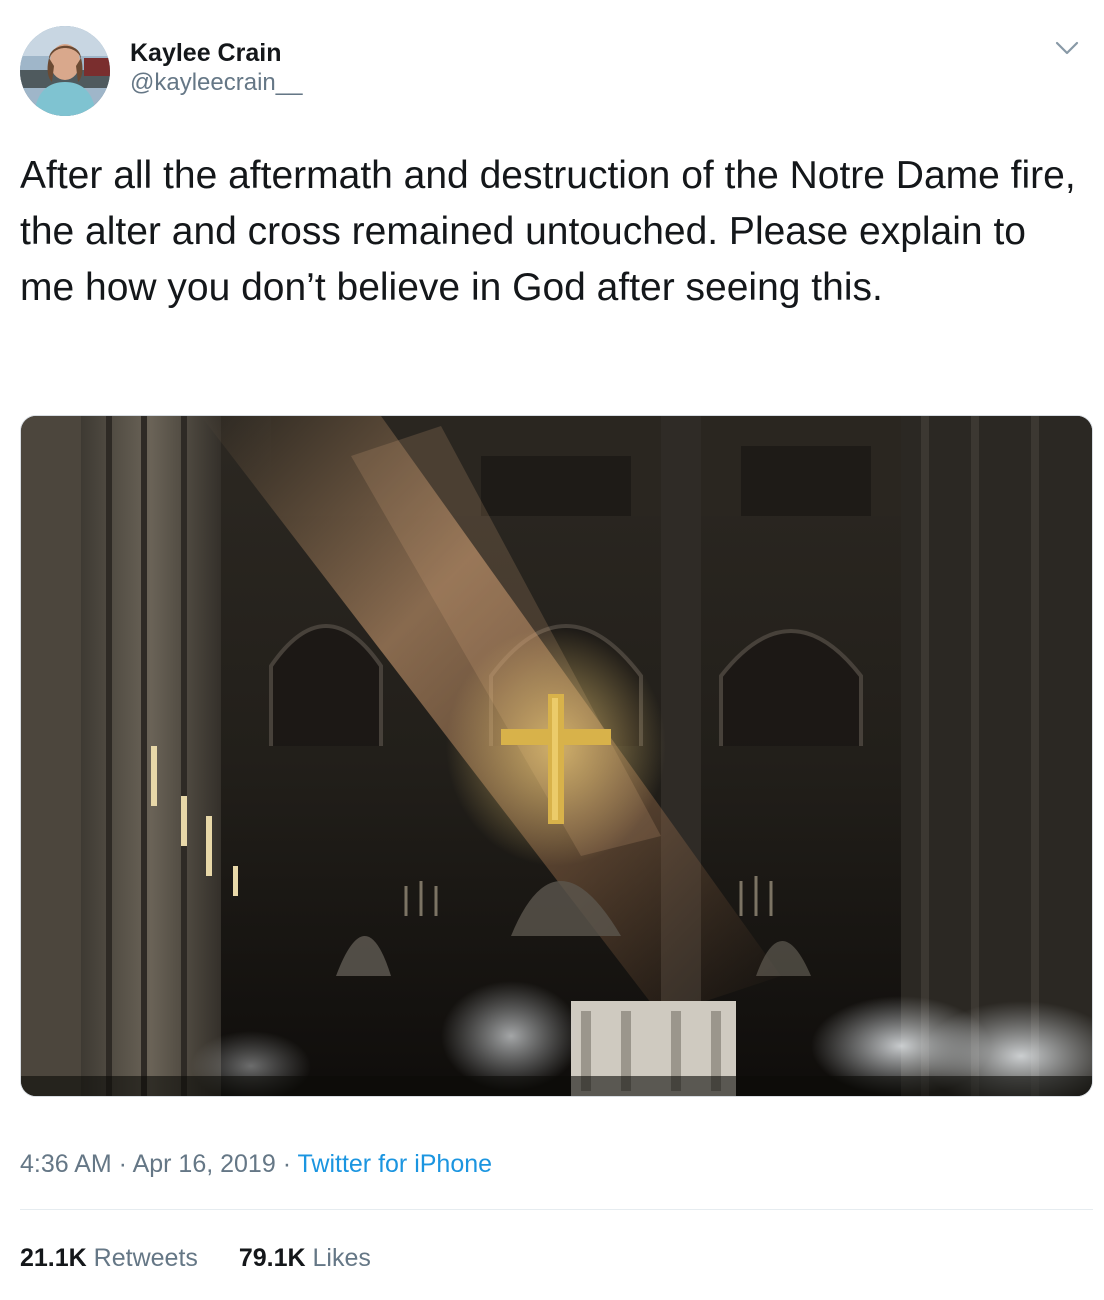 The height and width of the screenshot is (1300, 1104). What do you see at coordinates (341, 1258) in the screenshot?
I see `likes-label: Likes` at bounding box center [341, 1258].